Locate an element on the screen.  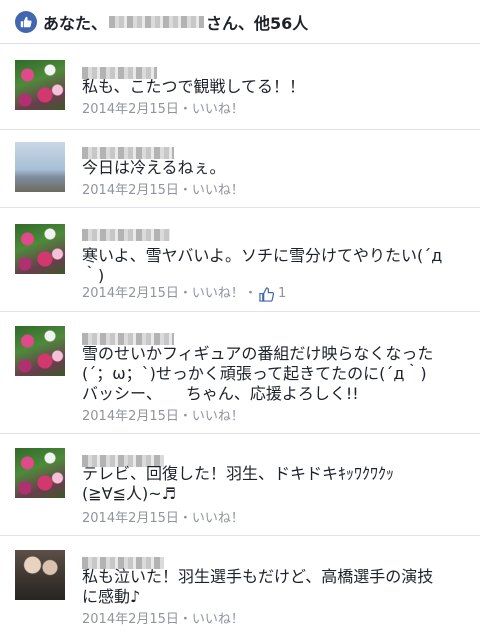
comment-text: 今日は冷えるねぇ。 is located at coordinates (154, 167).